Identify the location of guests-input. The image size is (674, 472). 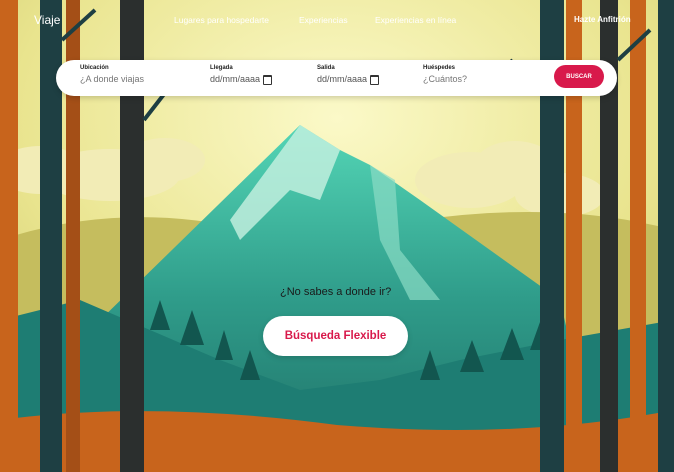
(473, 79).